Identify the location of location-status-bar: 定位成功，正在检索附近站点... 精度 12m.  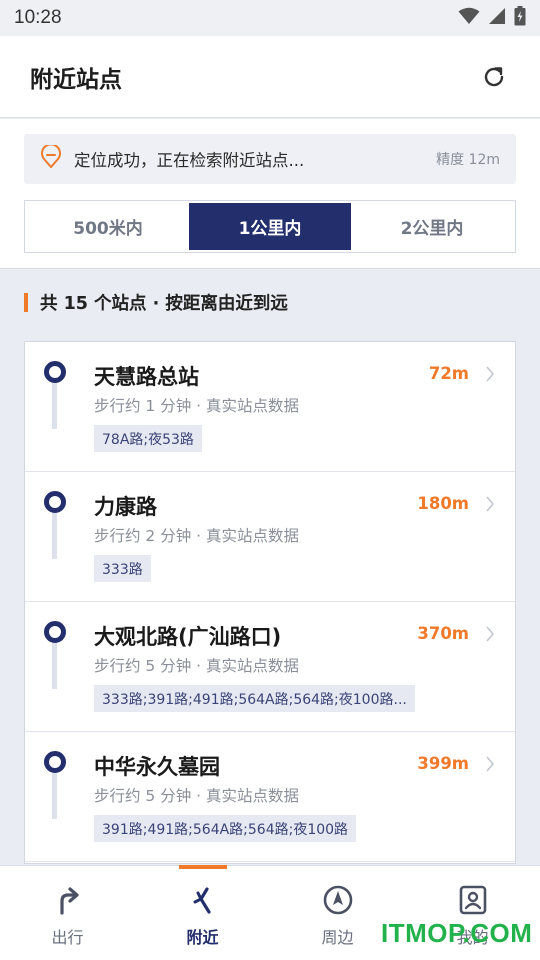
(270, 159).